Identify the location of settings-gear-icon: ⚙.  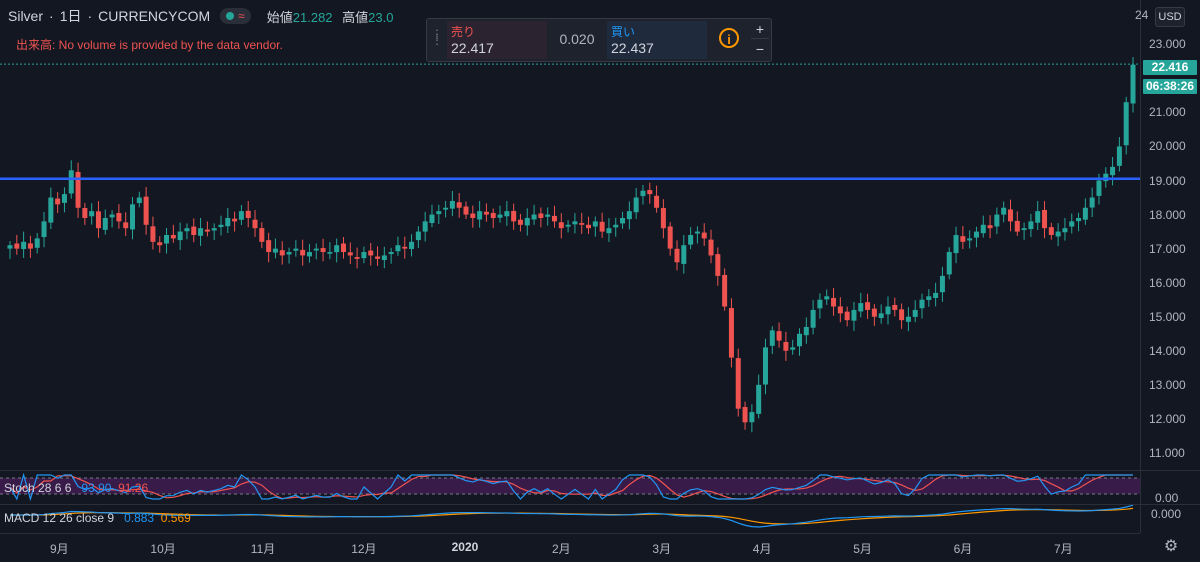
(1171, 547).